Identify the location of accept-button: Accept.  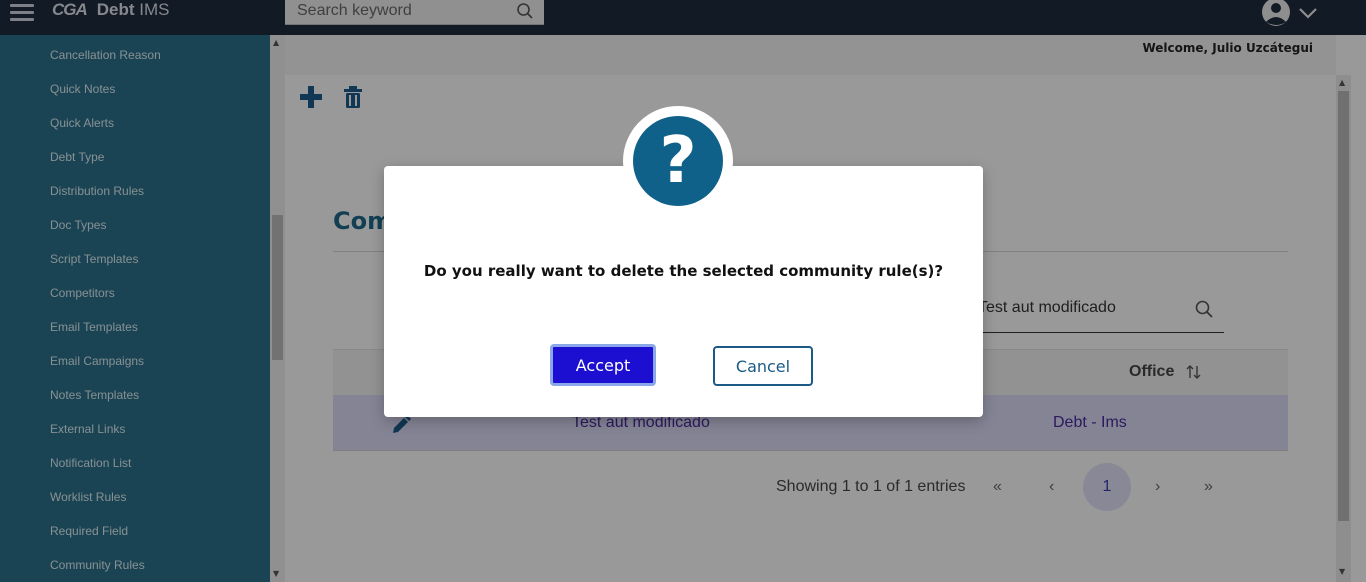
(603, 365).